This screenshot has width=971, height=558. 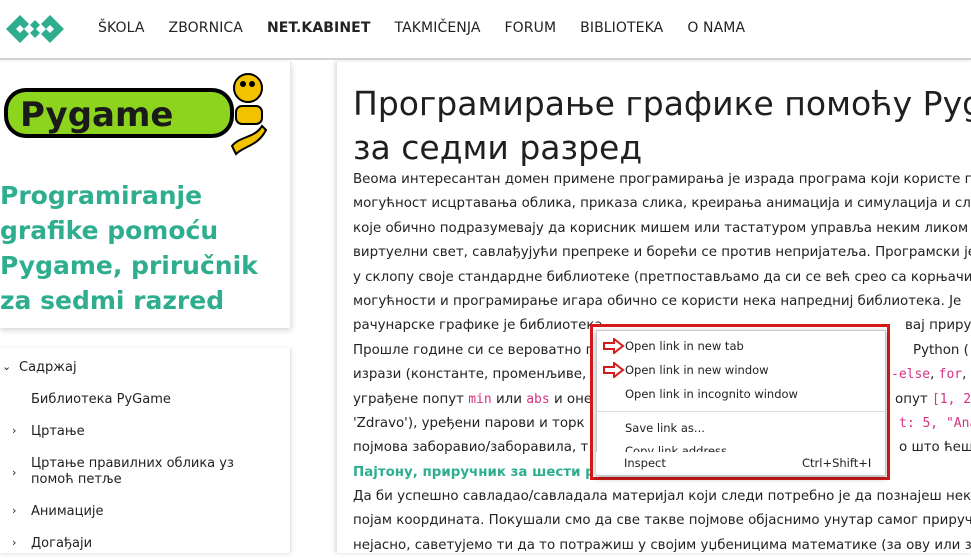 I want to click on paragraph-text: вај приручн, so click(x=938, y=326).